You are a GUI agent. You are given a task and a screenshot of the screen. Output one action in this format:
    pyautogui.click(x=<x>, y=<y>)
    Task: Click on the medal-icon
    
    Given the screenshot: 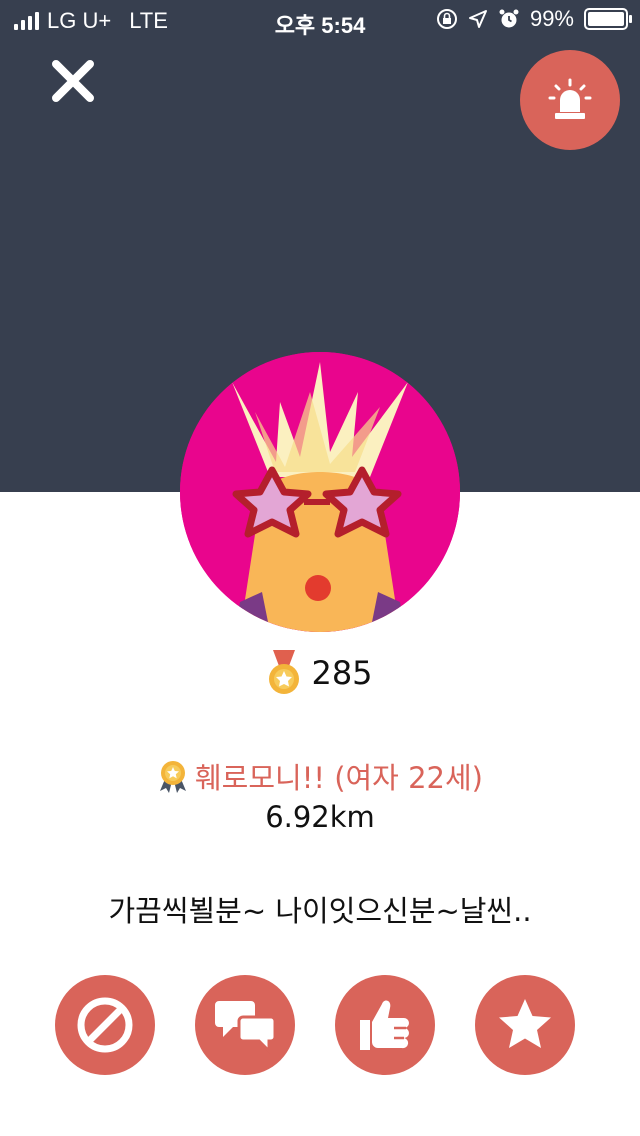 What is the action you would take?
    pyautogui.click(x=284, y=672)
    